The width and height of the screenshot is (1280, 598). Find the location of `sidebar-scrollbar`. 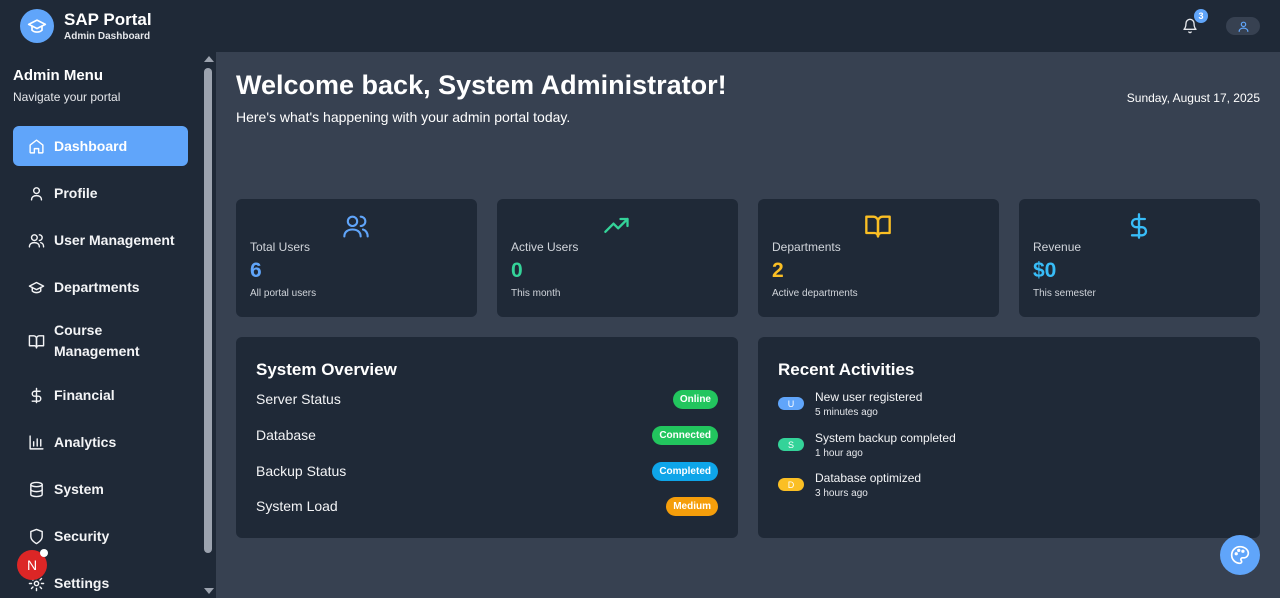

sidebar-scrollbar is located at coordinates (208, 325).